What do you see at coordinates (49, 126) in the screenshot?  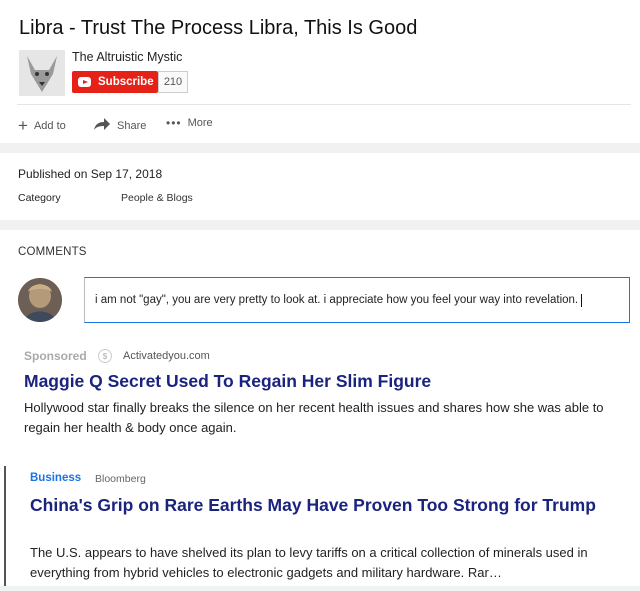 I see `add-to-label: Add to` at bounding box center [49, 126].